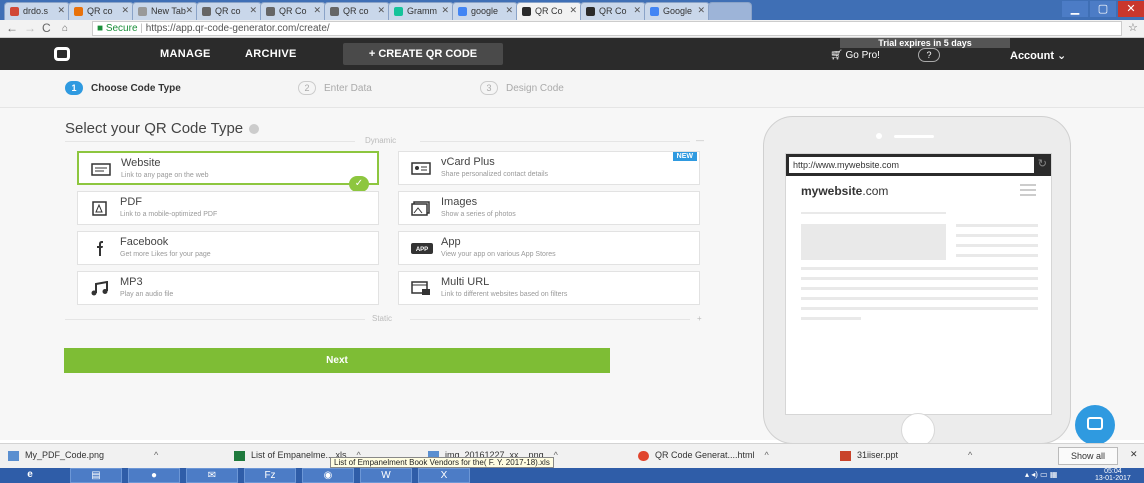  I want to click on page-title: Select your QR Code Type, so click(162, 128).